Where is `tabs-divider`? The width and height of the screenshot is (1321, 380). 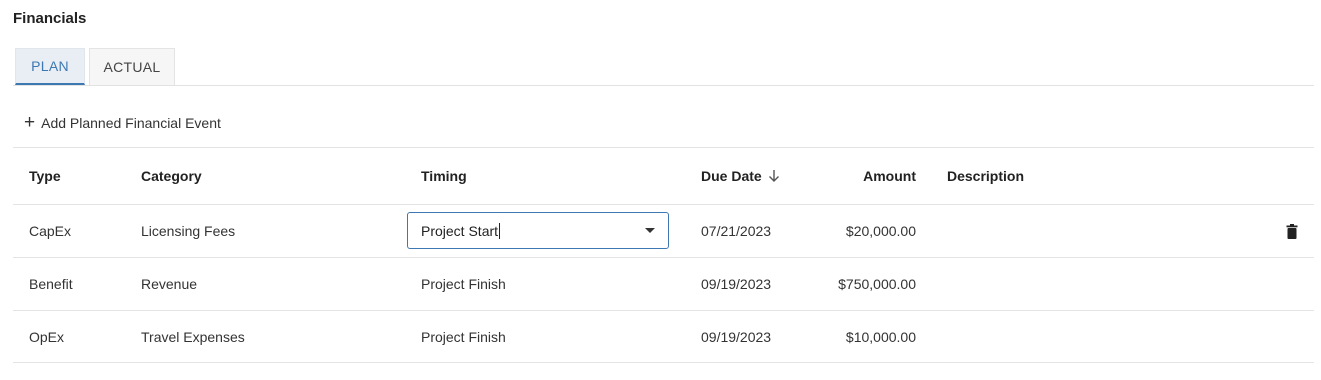 tabs-divider is located at coordinates (663, 85).